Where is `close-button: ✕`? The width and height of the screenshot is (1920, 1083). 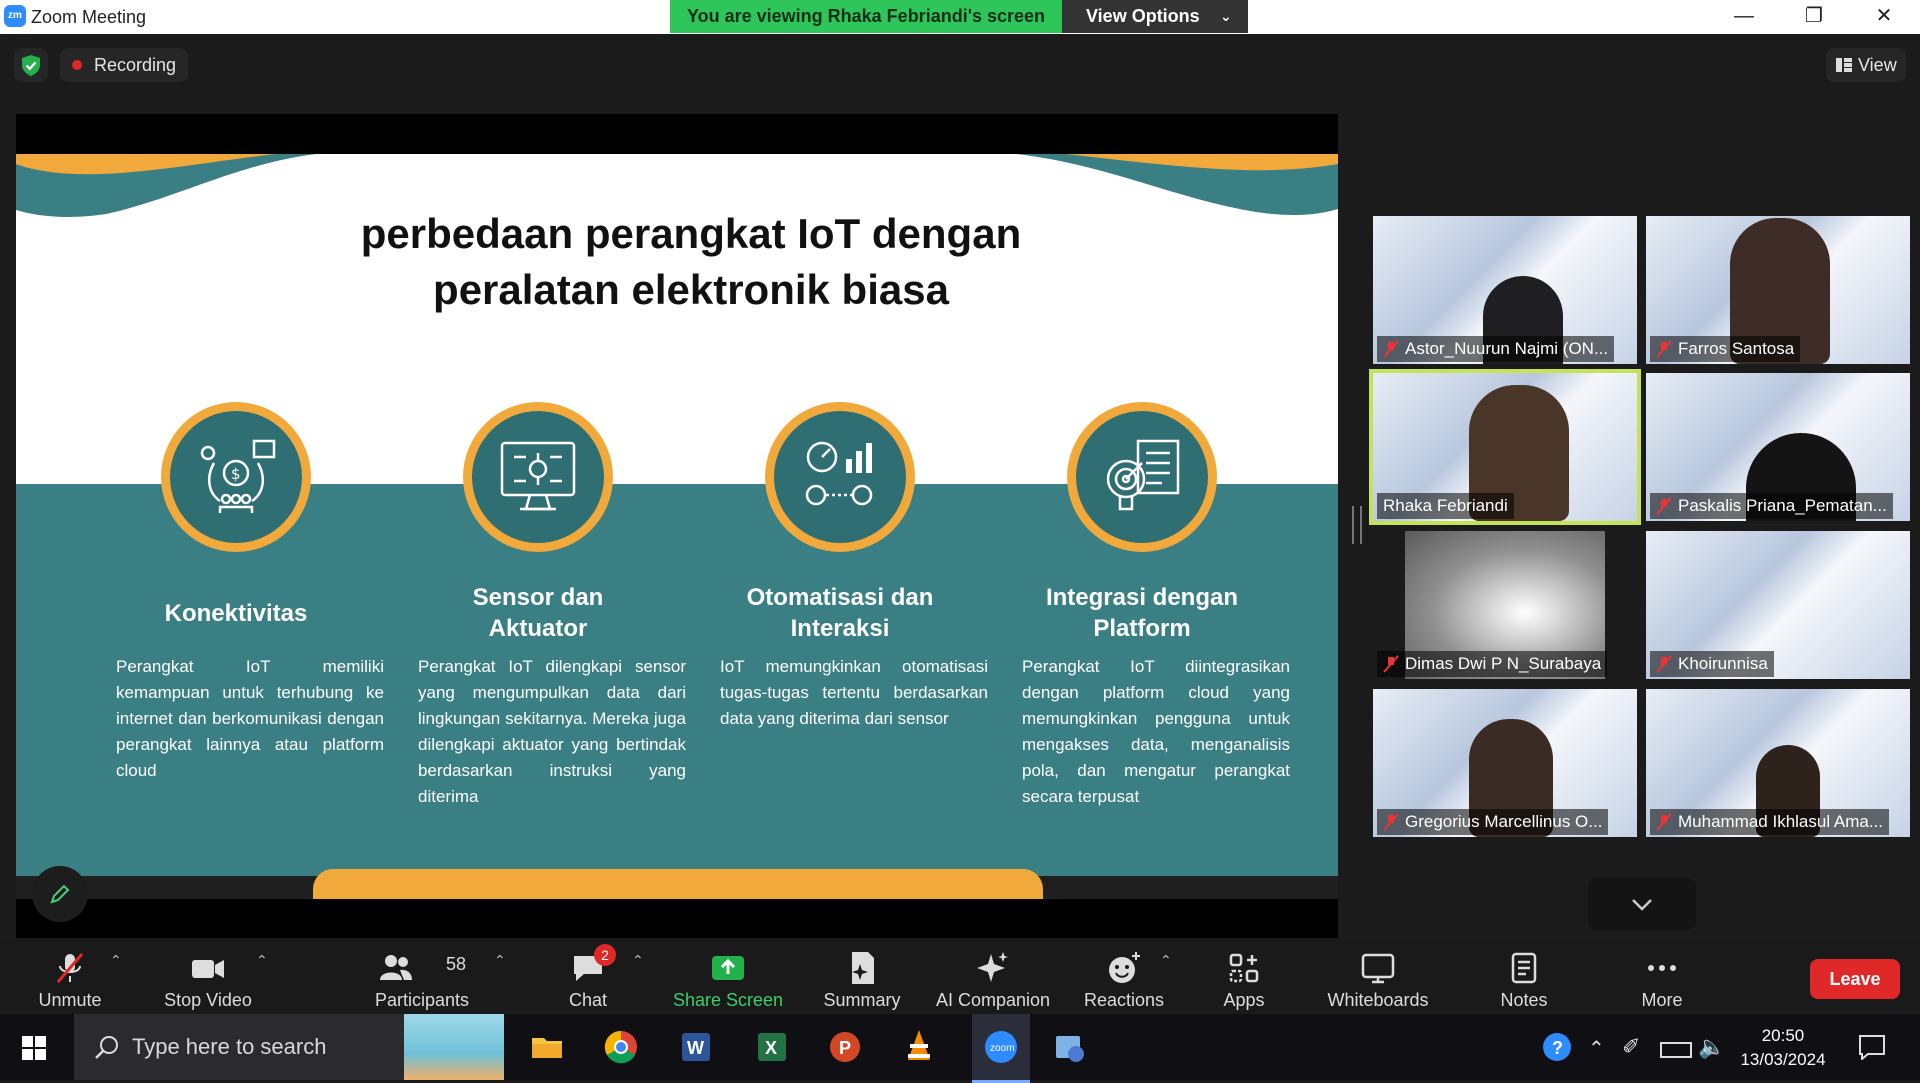
close-button: ✕ is located at coordinates (1884, 17).